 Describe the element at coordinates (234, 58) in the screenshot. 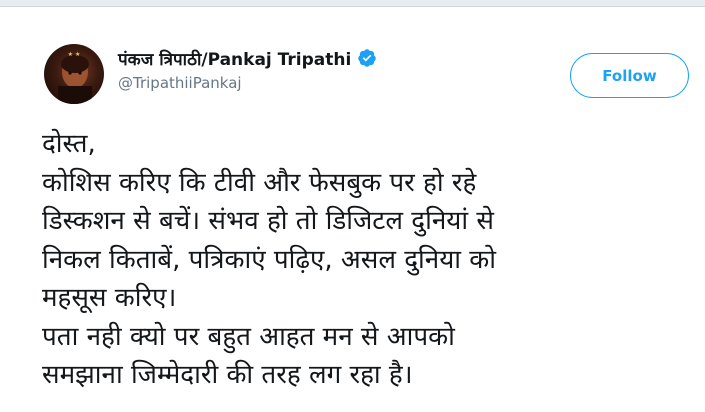

I see `display-name: पंकज त्रिपाठी/Pankaj Tripathi` at that location.